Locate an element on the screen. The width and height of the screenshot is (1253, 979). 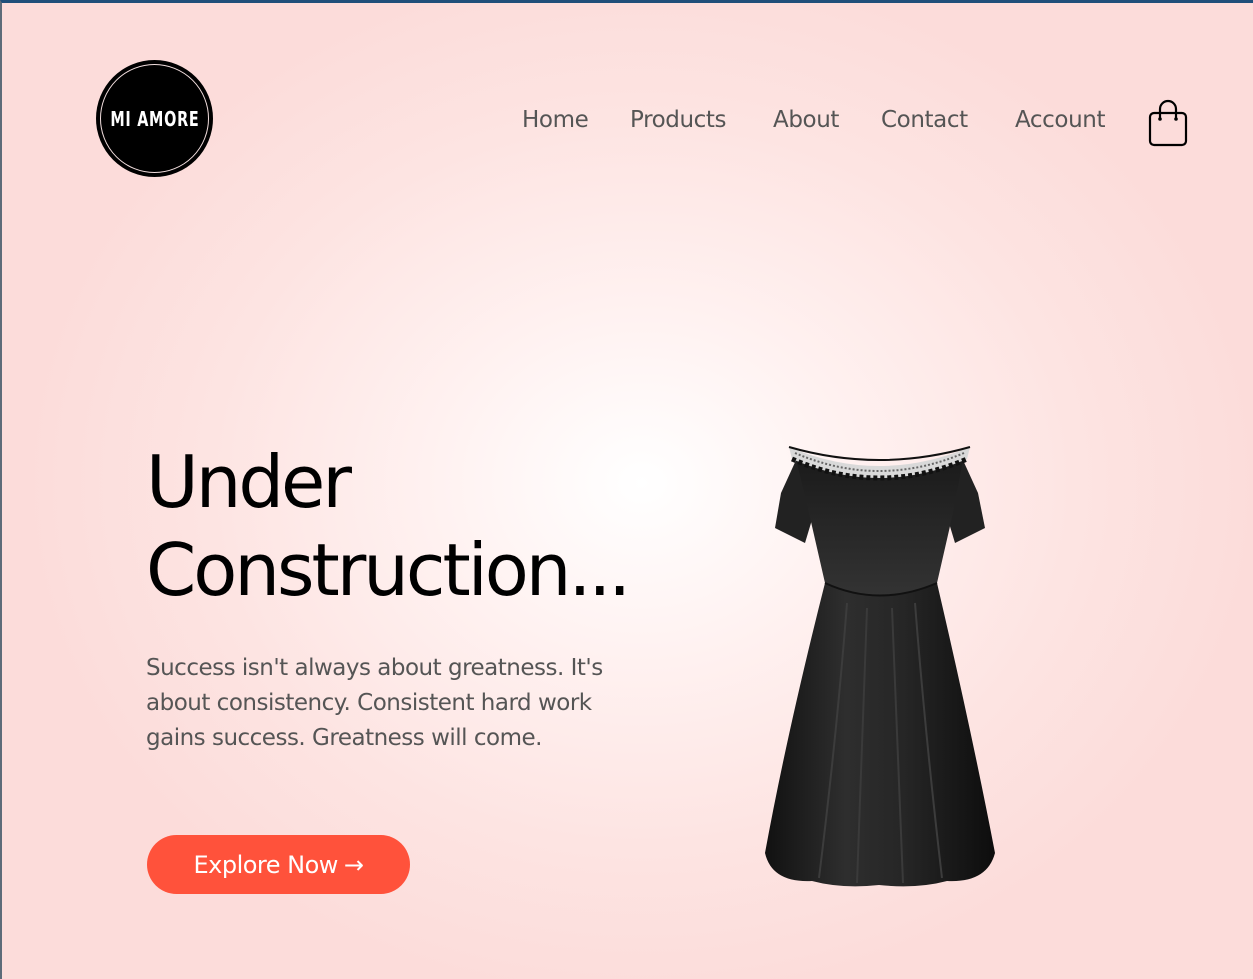
nav-link-account: Account is located at coordinates (1060, 120).